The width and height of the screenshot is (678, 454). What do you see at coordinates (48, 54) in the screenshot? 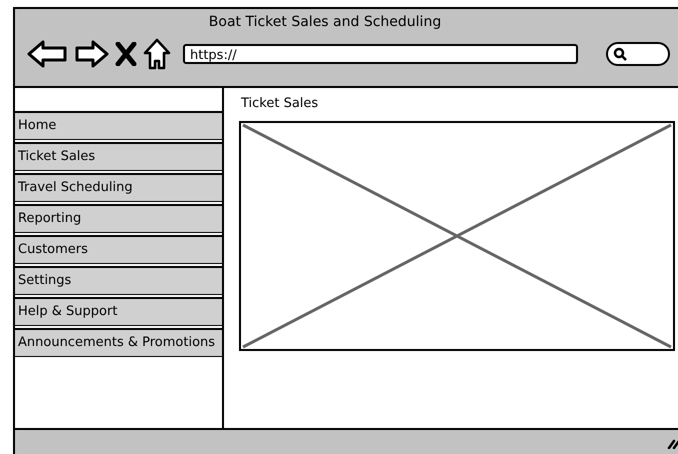
I see `back-icon` at bounding box center [48, 54].